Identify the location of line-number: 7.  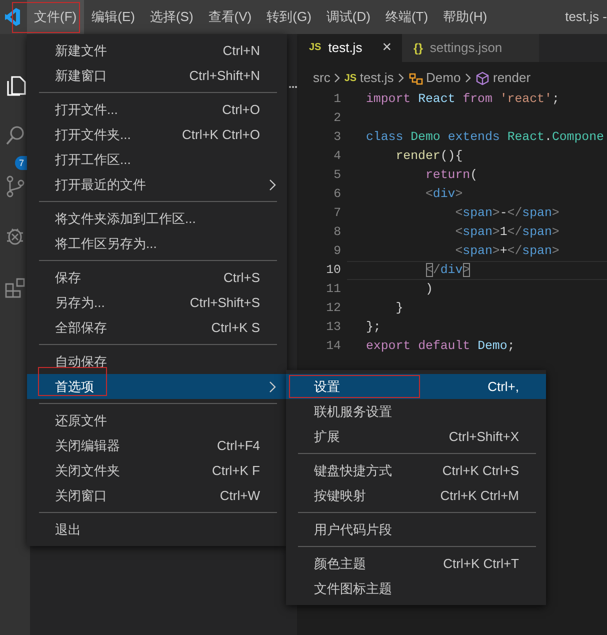
(337, 213).